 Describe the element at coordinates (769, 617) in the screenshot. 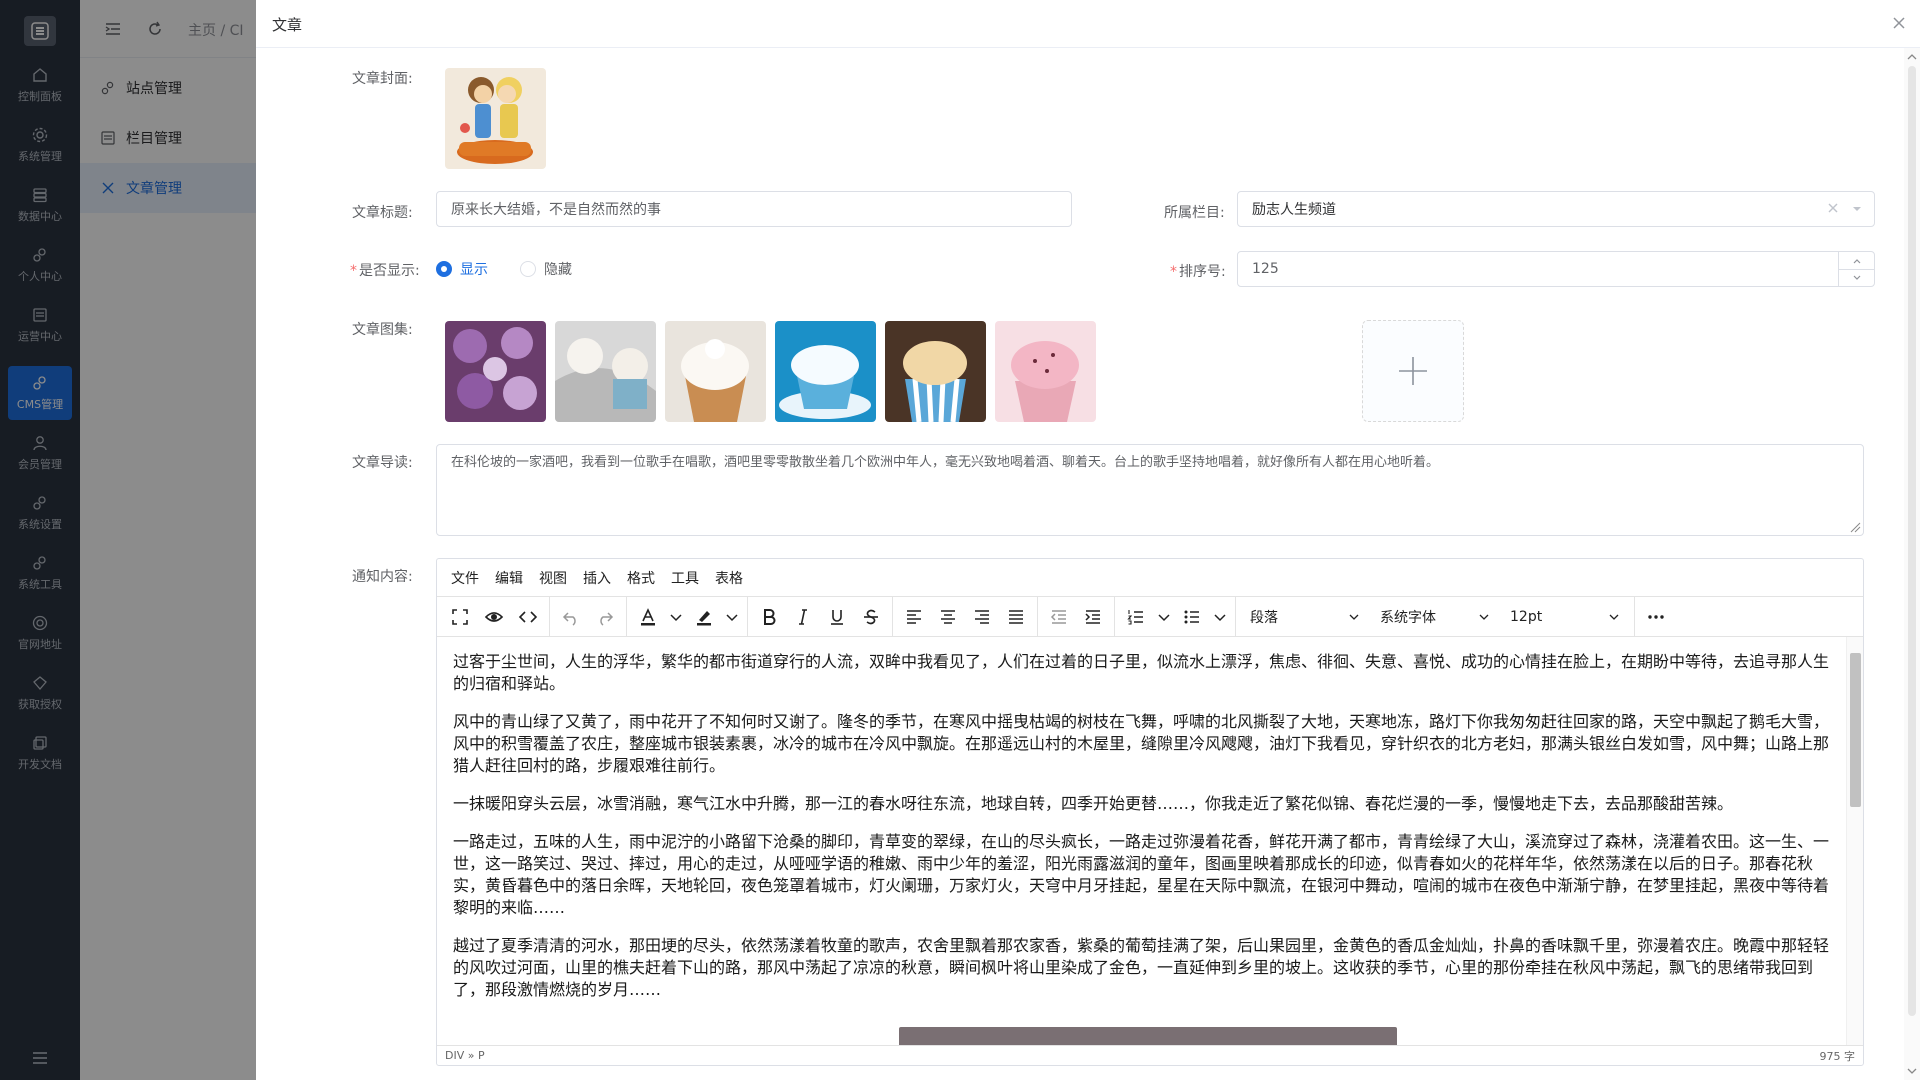

I see `bold-button` at that location.